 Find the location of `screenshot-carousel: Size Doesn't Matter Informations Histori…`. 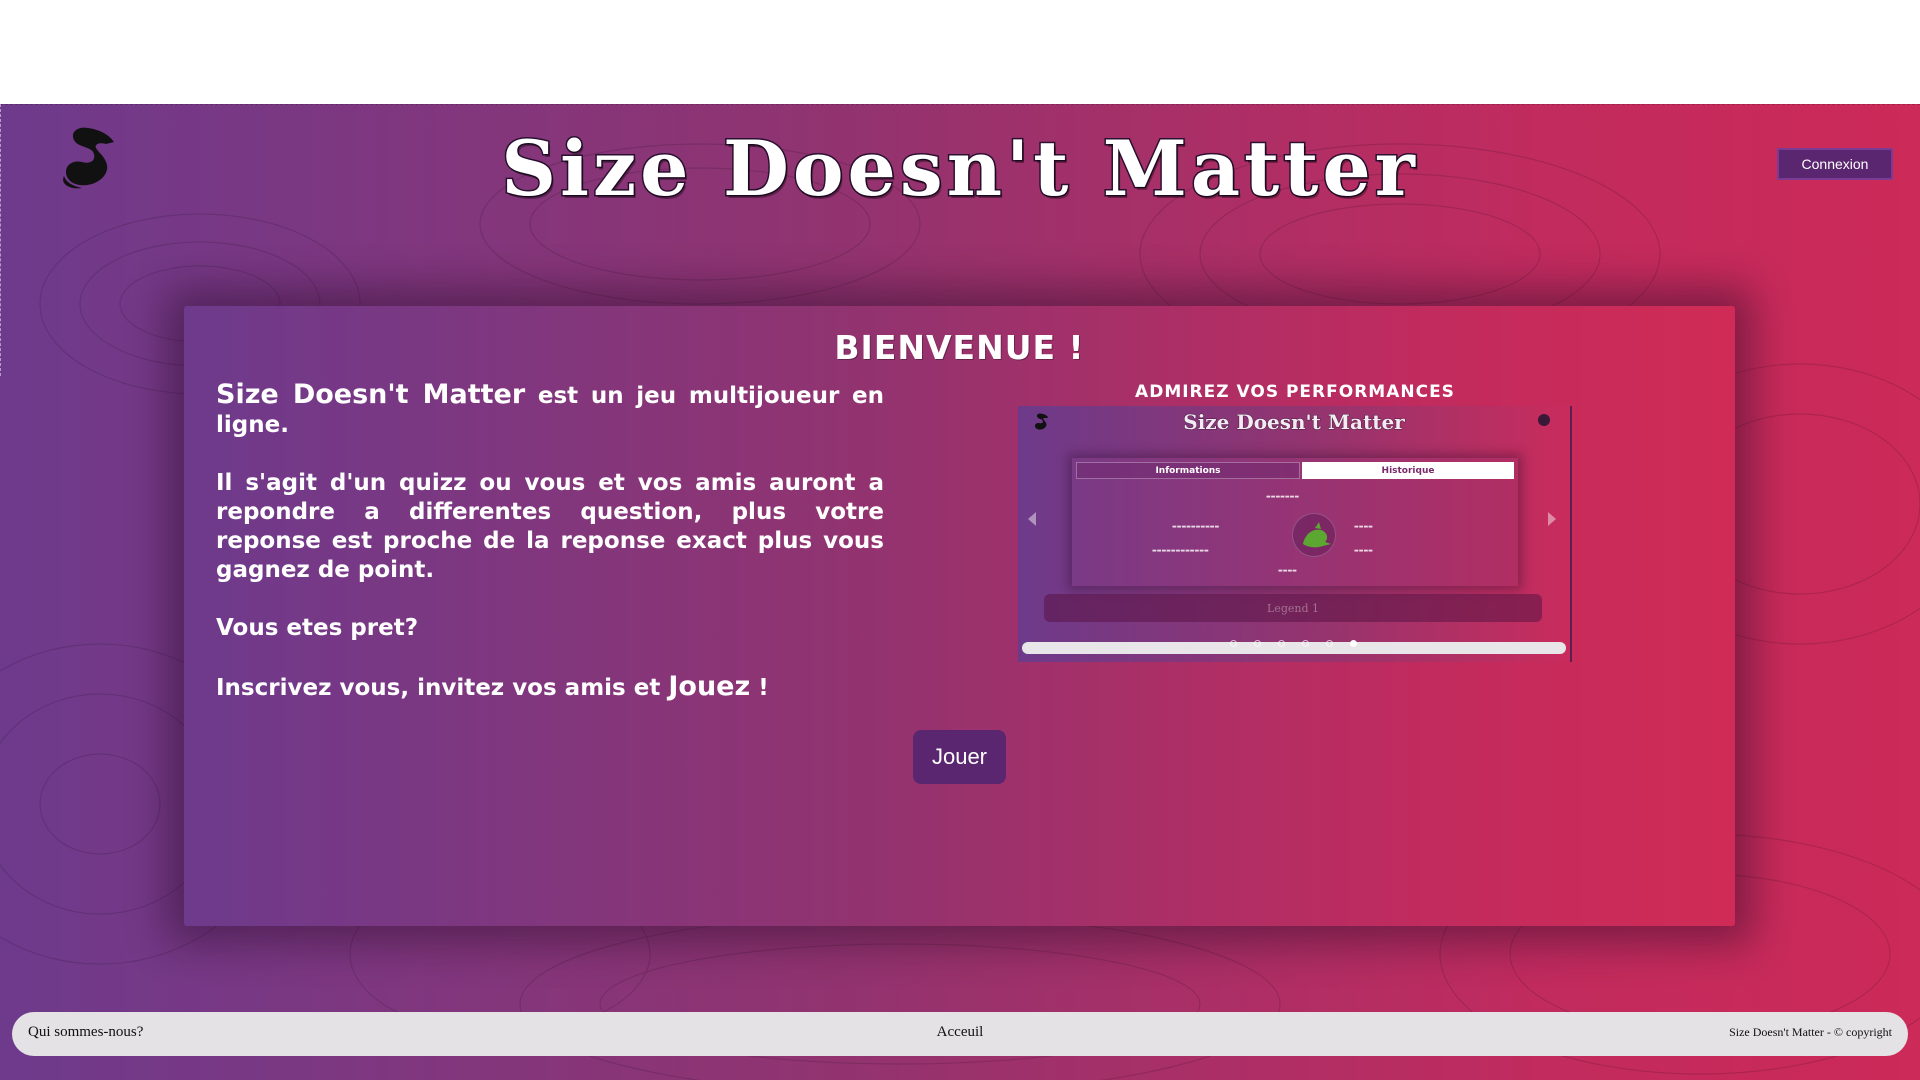

screenshot-carousel: Size Doesn't Matter Informations Histori… is located at coordinates (1295, 534).